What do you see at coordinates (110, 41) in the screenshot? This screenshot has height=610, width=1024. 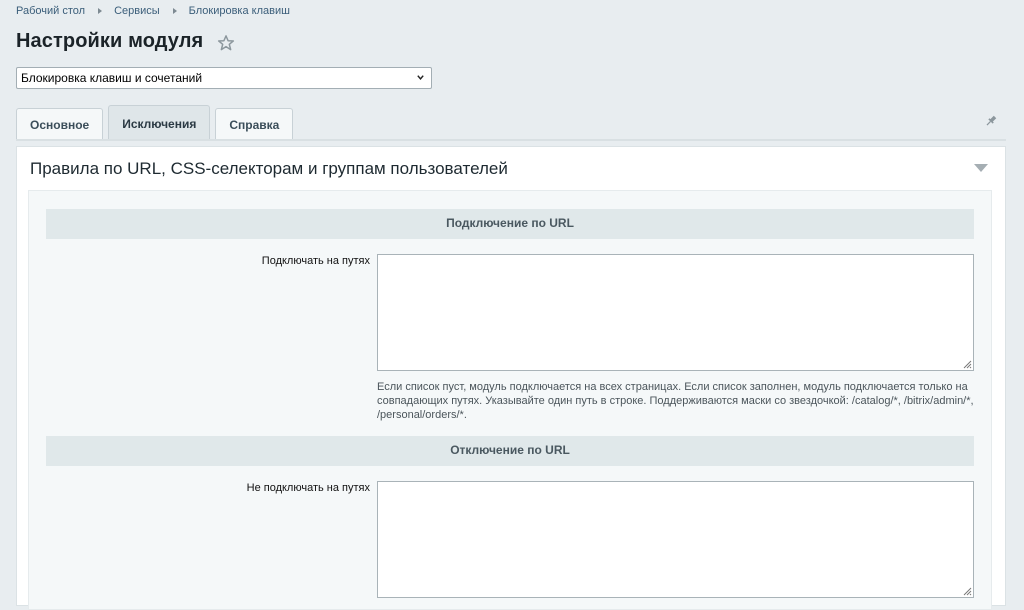 I see `page-title: Настройки модуля` at bounding box center [110, 41].